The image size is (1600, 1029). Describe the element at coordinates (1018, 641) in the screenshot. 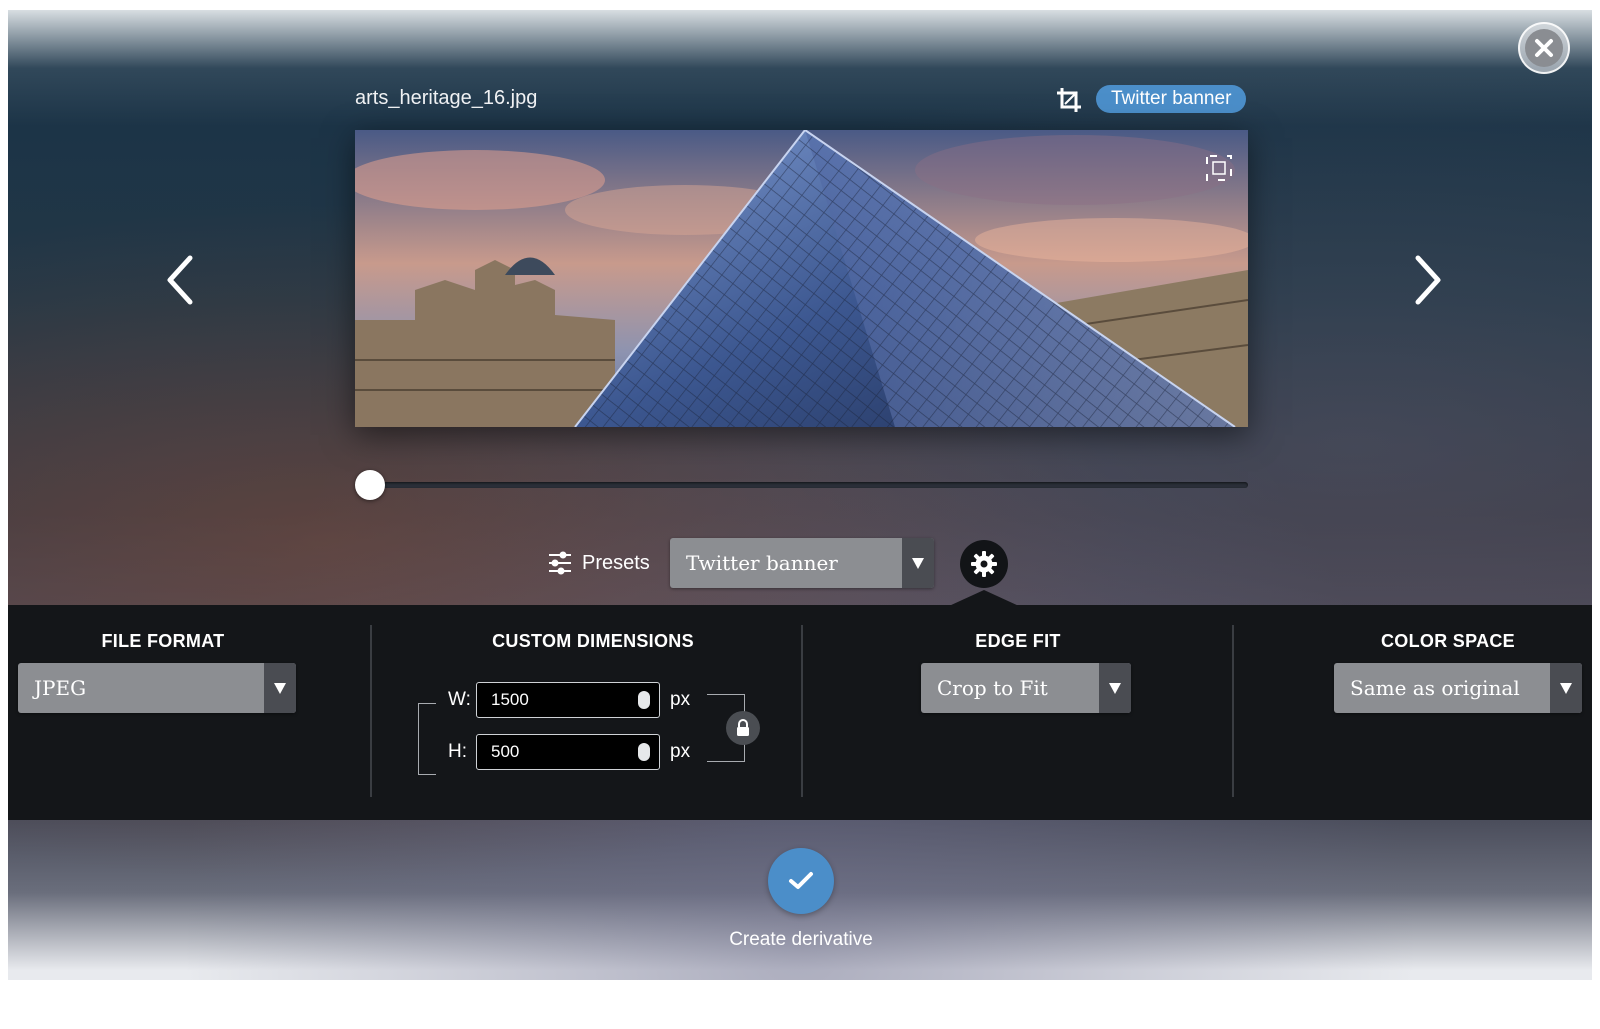

I see `edge-fit-title: EDGE FIT` at that location.